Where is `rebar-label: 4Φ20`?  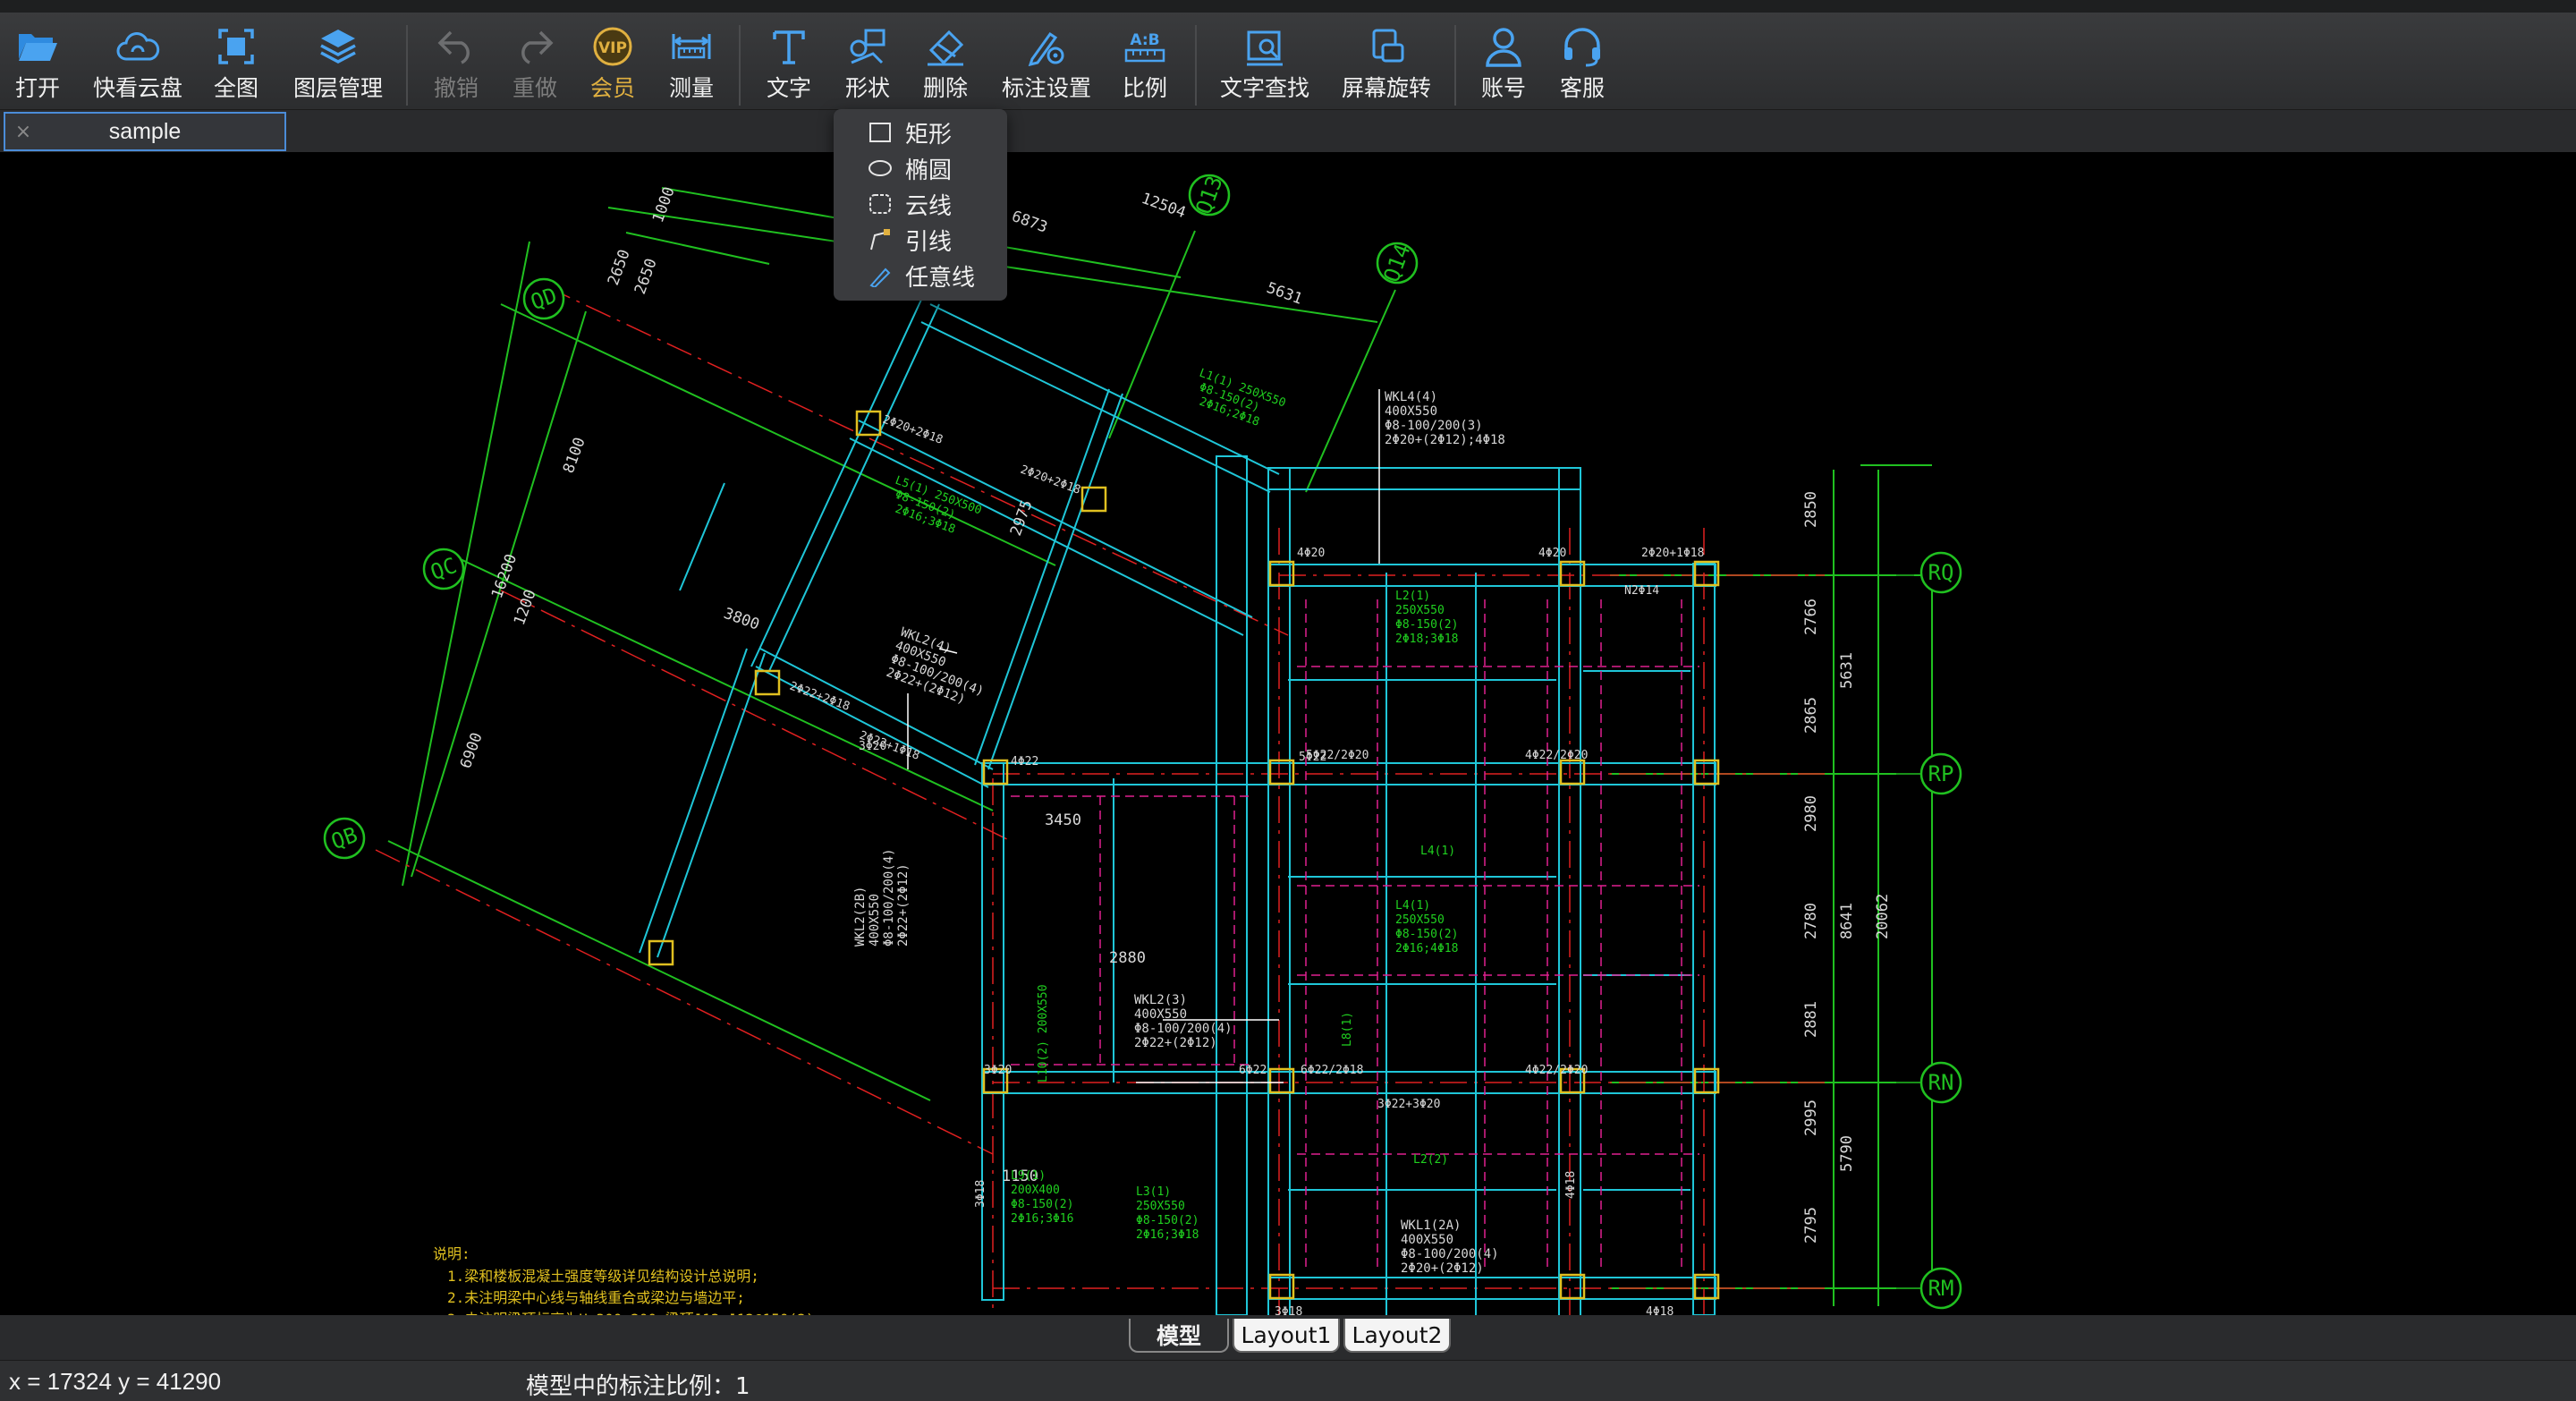 rebar-label: 4Φ20 is located at coordinates (1311, 553).